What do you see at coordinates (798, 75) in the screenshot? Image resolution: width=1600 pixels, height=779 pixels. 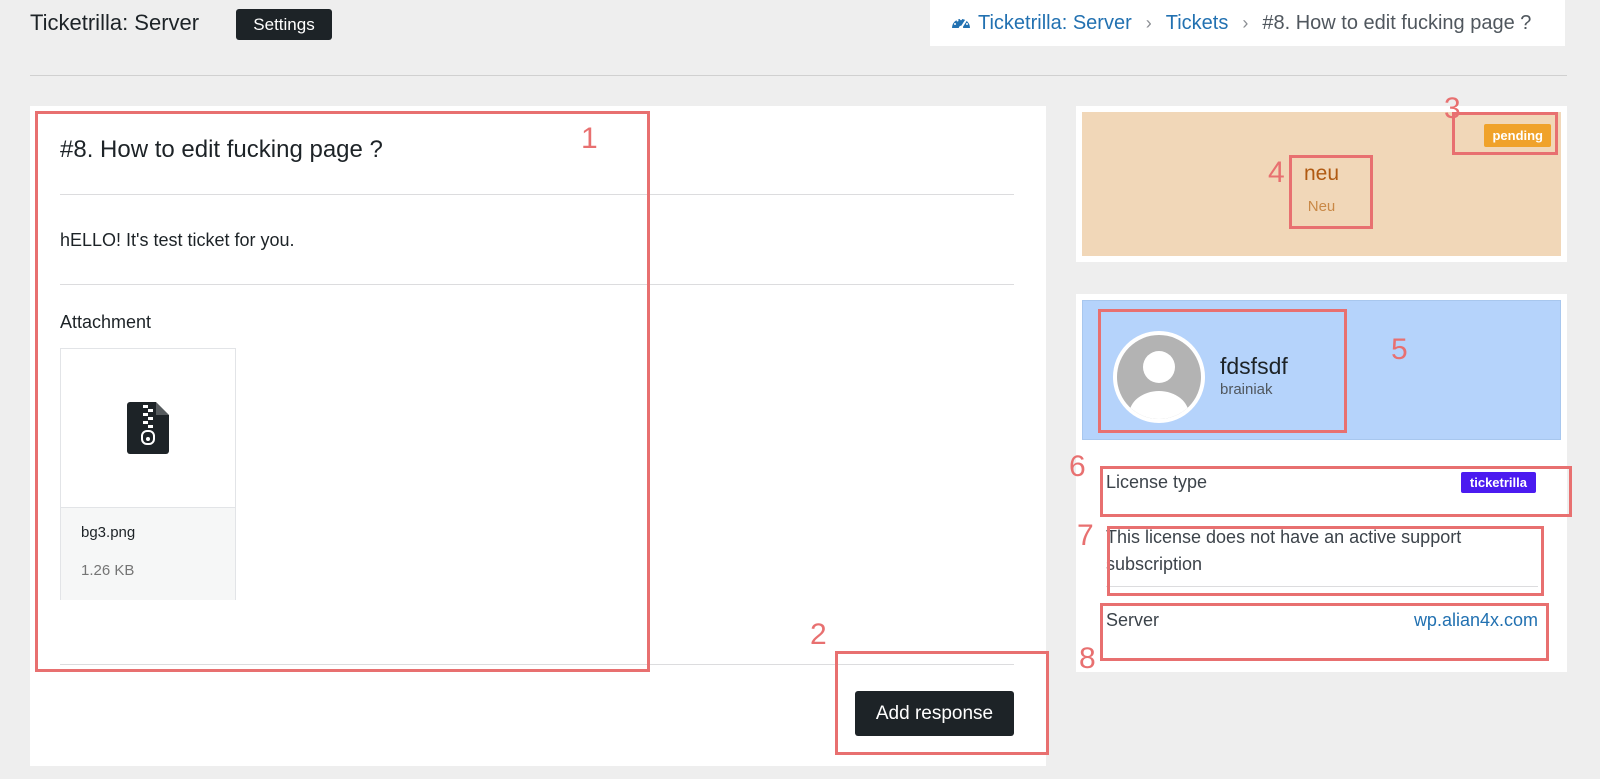 I see `header-divider` at bounding box center [798, 75].